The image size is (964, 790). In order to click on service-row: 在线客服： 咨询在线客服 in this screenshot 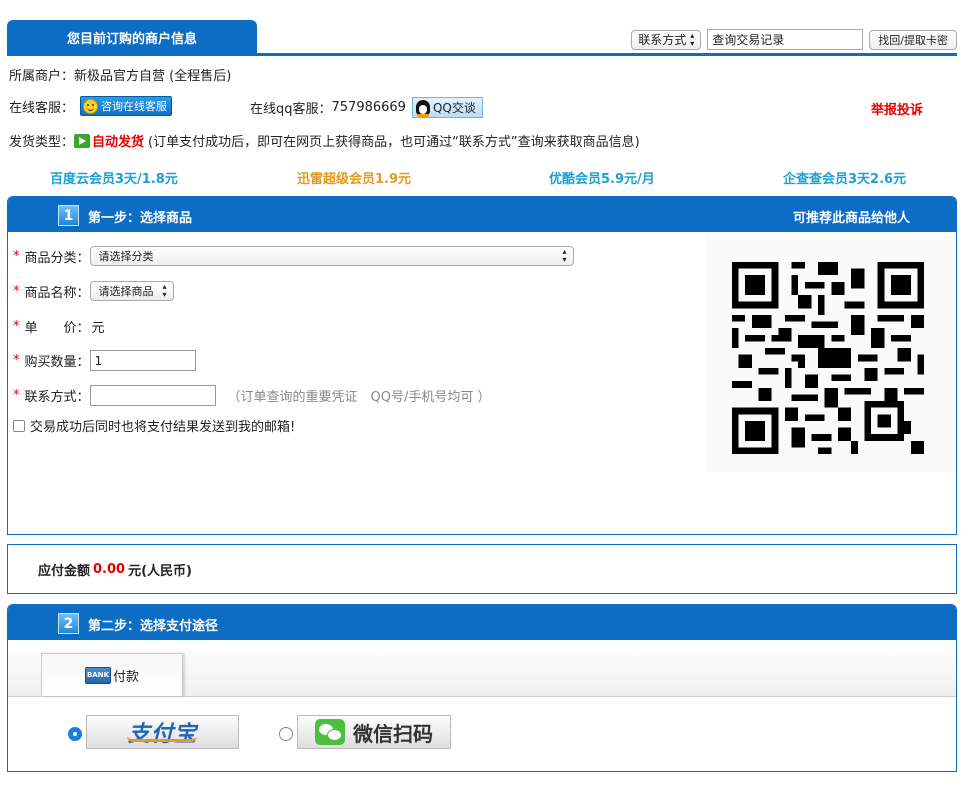, I will do `click(91, 106)`.